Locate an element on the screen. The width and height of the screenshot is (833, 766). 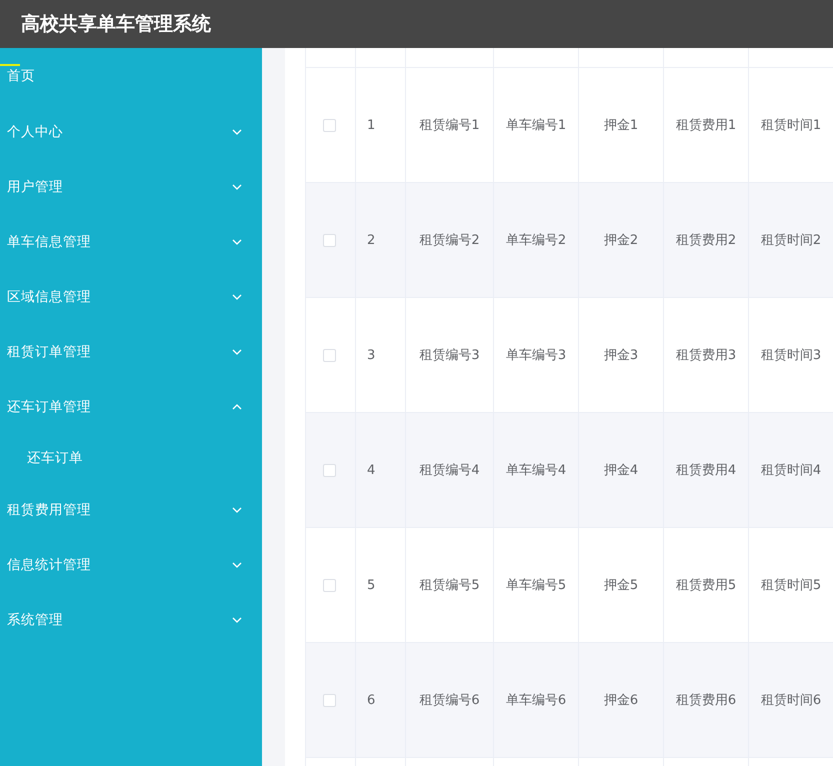
row-number: 2 is located at coordinates (371, 240).